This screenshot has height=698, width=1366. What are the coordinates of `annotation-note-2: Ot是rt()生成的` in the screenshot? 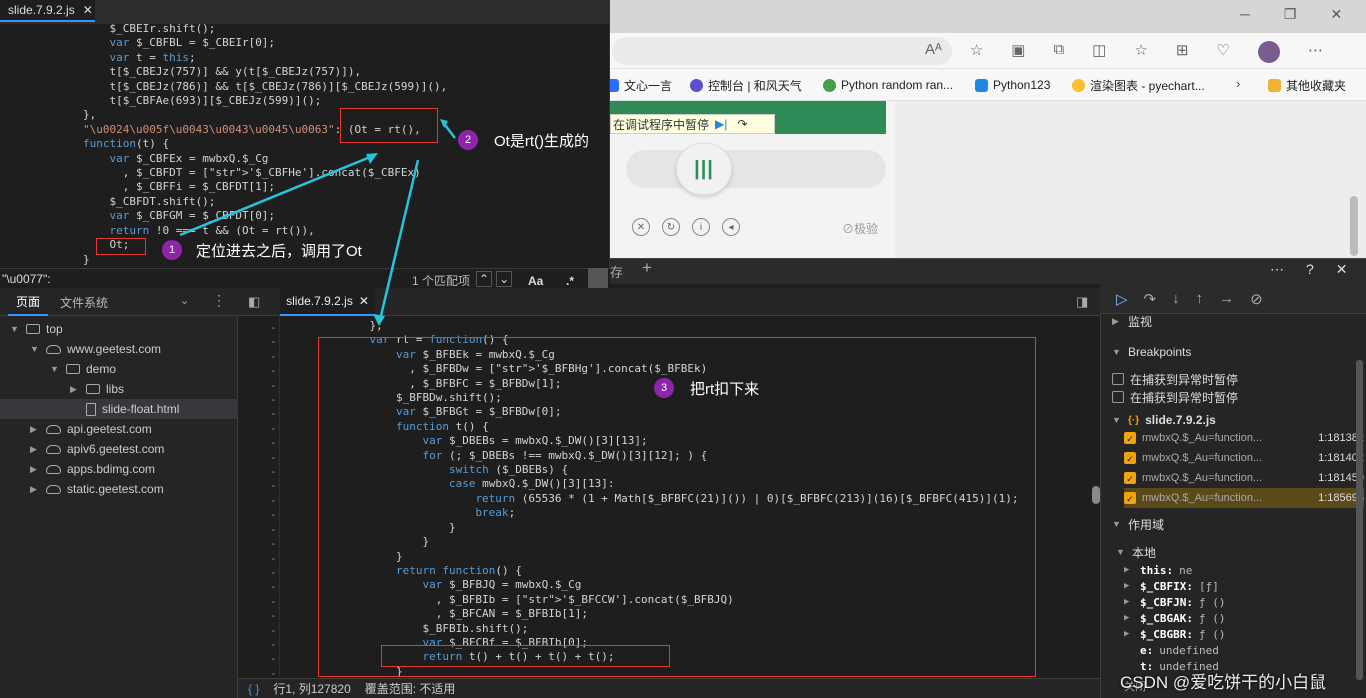 It's located at (541, 140).